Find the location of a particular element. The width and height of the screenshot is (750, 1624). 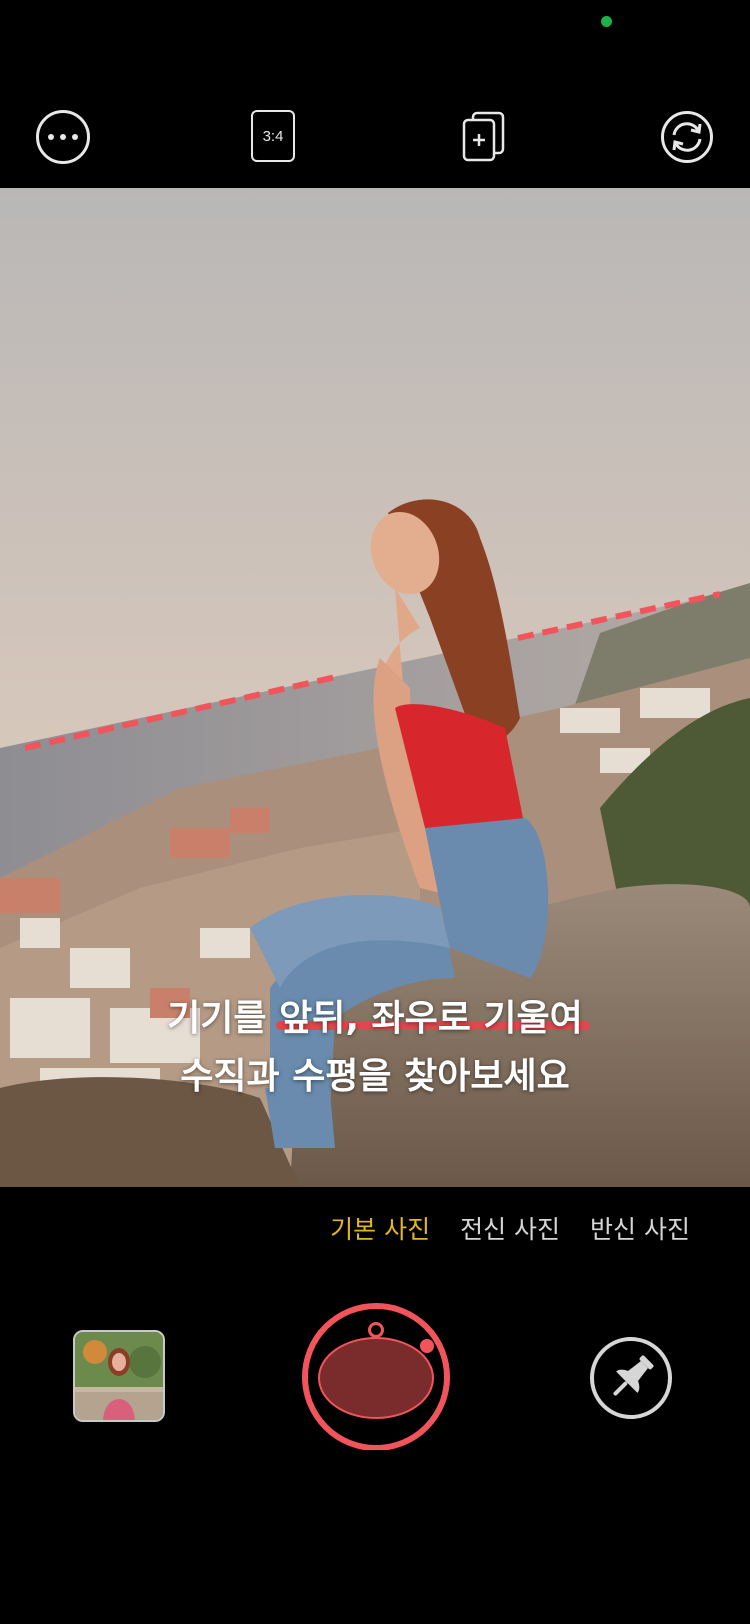

aspect-ratio-button: 3:4 is located at coordinates (273, 136).